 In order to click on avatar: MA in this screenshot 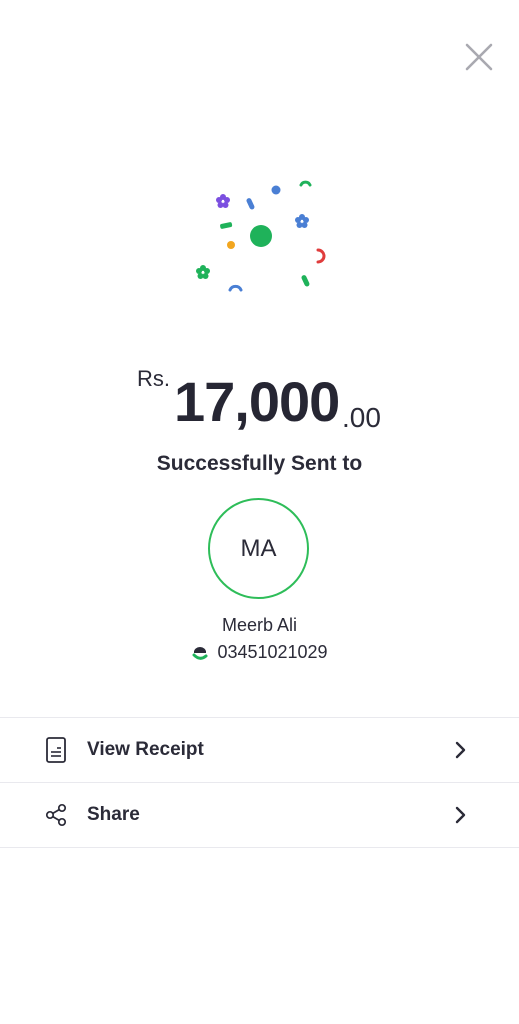, I will do `click(258, 548)`.